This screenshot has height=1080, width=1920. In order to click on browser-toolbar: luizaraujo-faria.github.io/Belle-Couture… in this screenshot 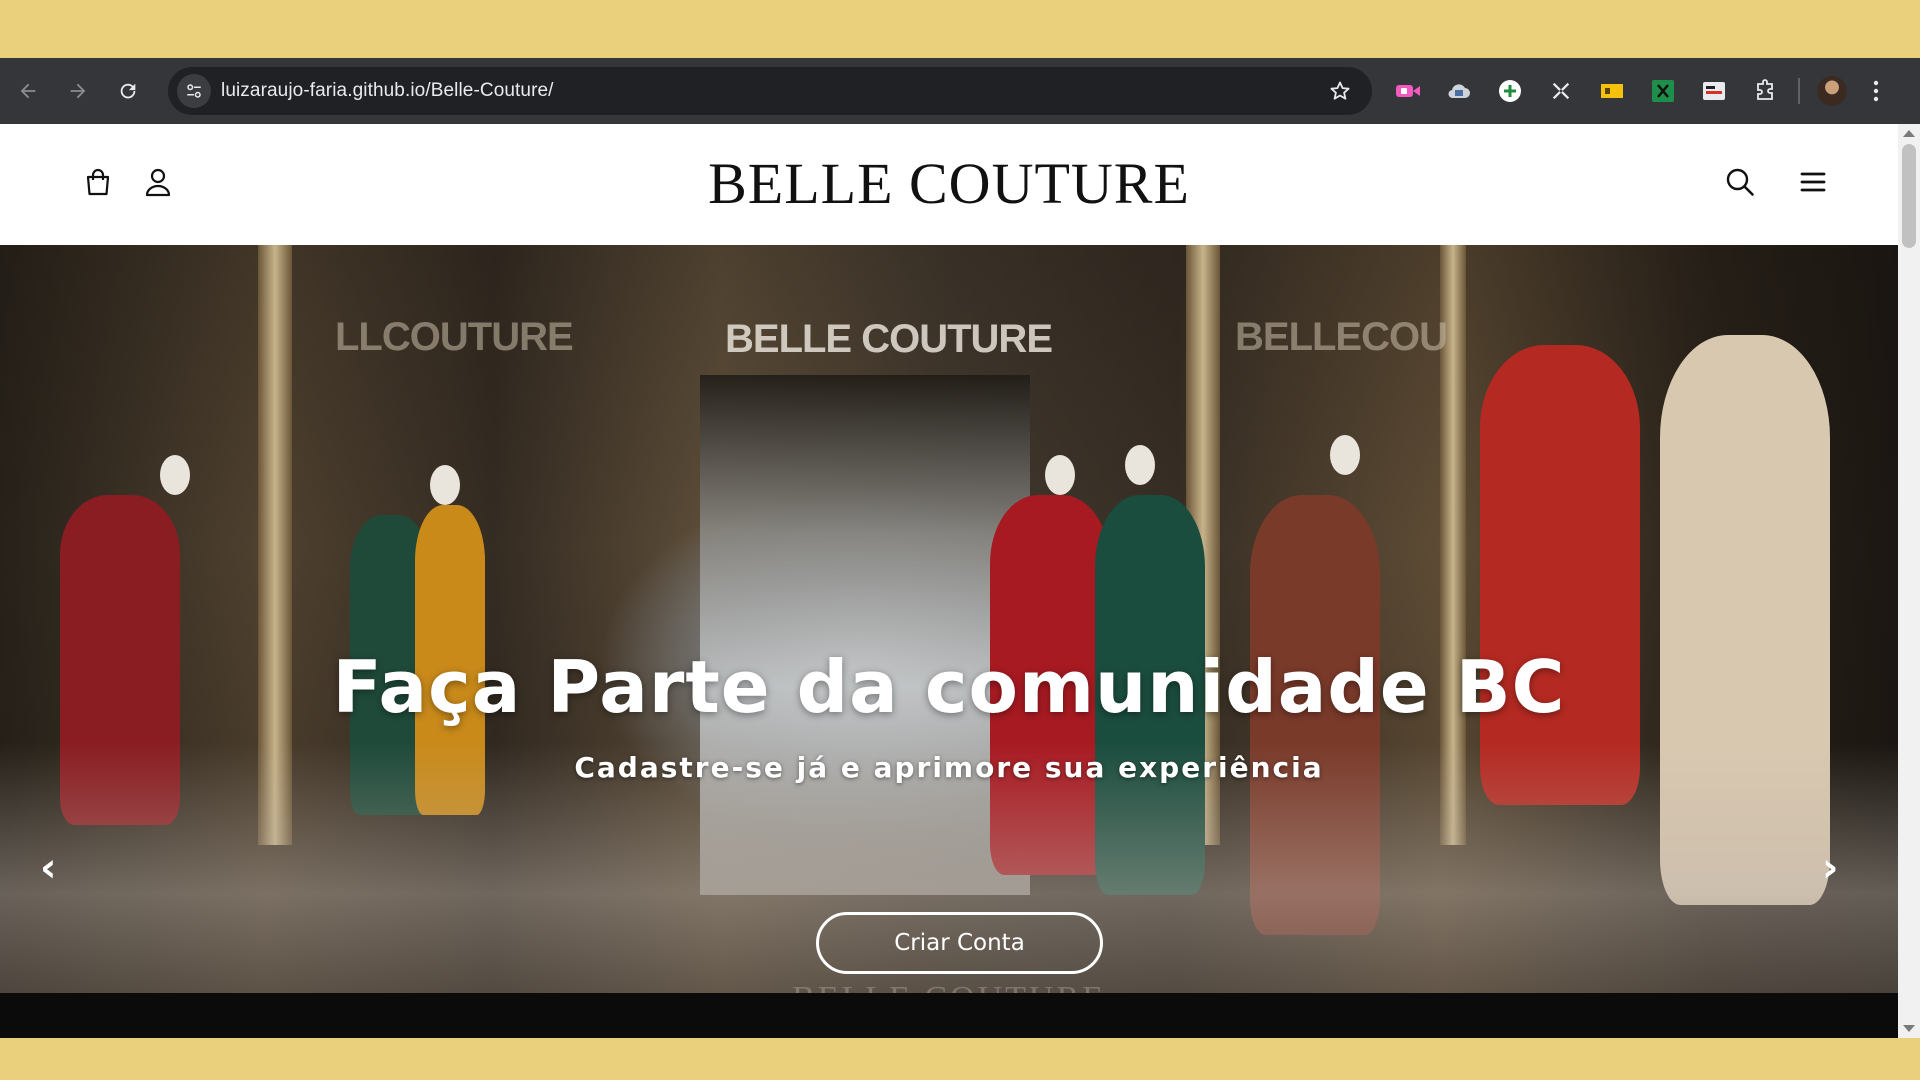, I will do `click(960, 91)`.